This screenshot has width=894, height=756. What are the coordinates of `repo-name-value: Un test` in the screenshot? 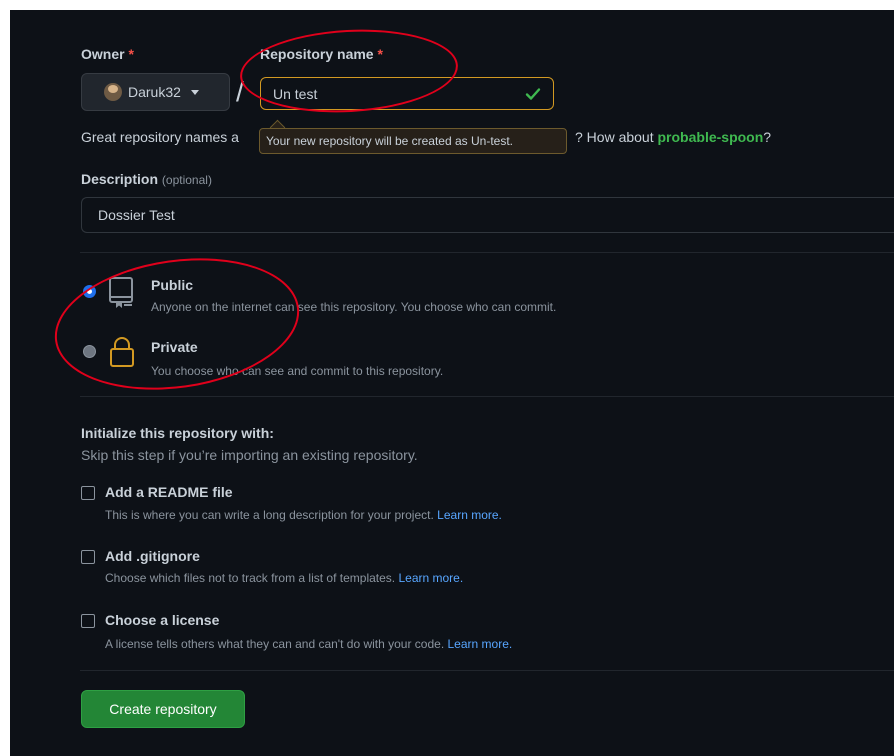 It's located at (295, 93).